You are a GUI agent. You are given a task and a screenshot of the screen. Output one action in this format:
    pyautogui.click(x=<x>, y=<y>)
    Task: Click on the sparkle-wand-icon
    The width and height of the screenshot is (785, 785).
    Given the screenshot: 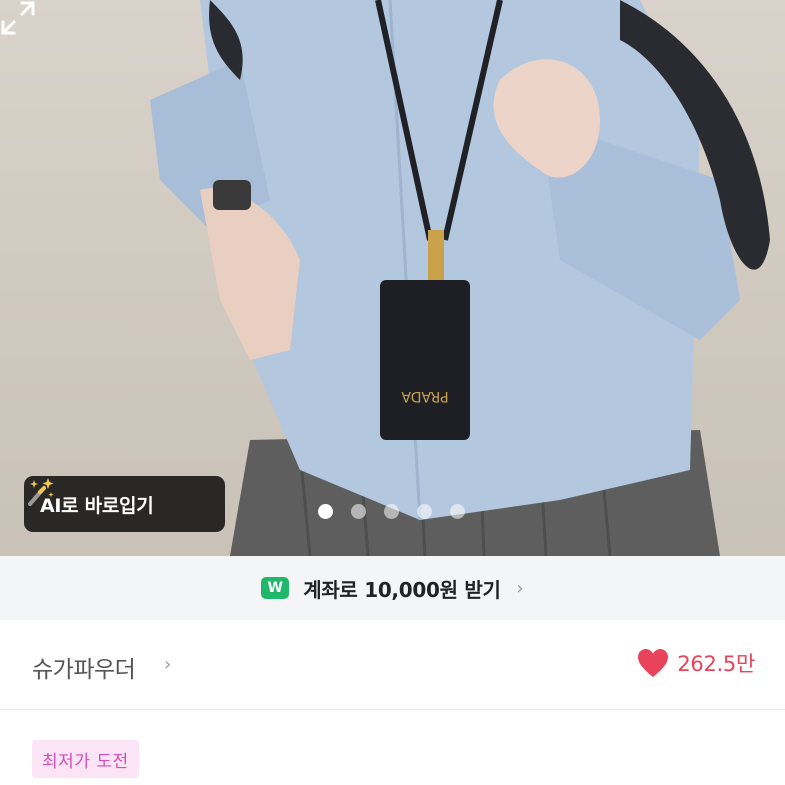 What is the action you would take?
    pyautogui.click(x=41, y=492)
    